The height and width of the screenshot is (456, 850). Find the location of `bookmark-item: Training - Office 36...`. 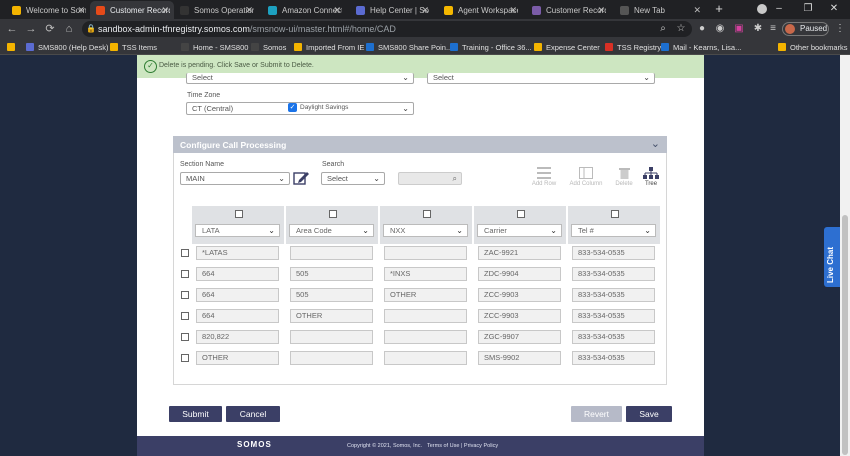

bookmark-item: Training - Office 36... is located at coordinates (491, 47).